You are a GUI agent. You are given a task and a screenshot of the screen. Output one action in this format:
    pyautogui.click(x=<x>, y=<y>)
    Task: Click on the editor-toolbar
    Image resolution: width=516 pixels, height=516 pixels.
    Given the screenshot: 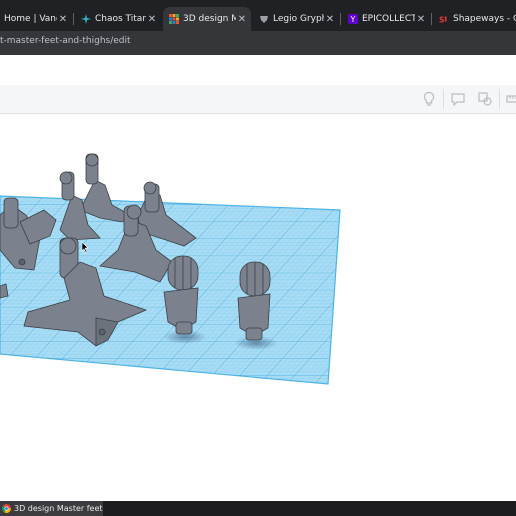 What is the action you would take?
    pyautogui.click(x=258, y=99)
    